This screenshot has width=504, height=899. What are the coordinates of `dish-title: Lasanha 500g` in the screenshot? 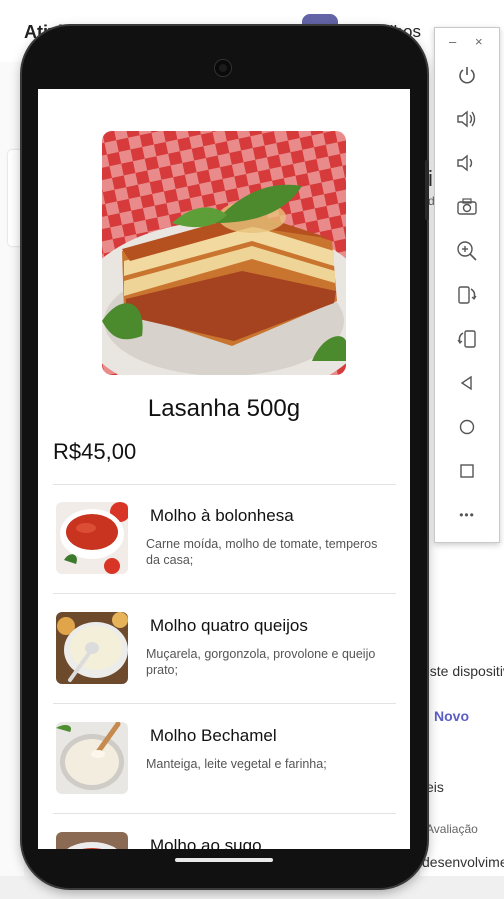 It's located at (224, 408).